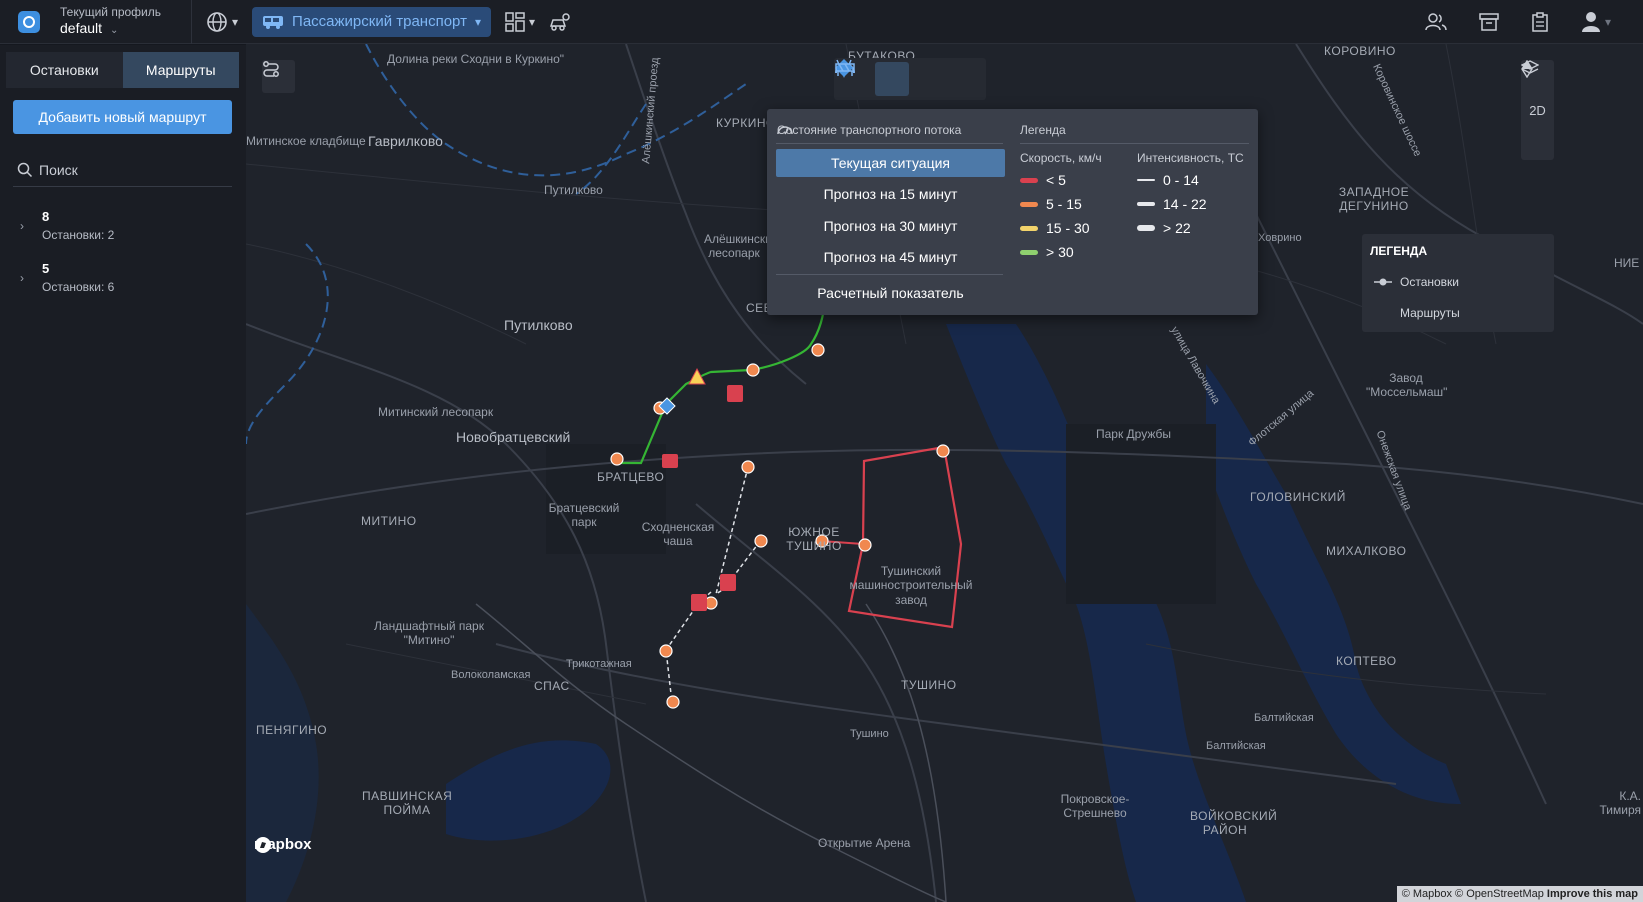  What do you see at coordinates (1134, 434) in the screenshot?
I see `map-label: Парк Дружбы` at bounding box center [1134, 434].